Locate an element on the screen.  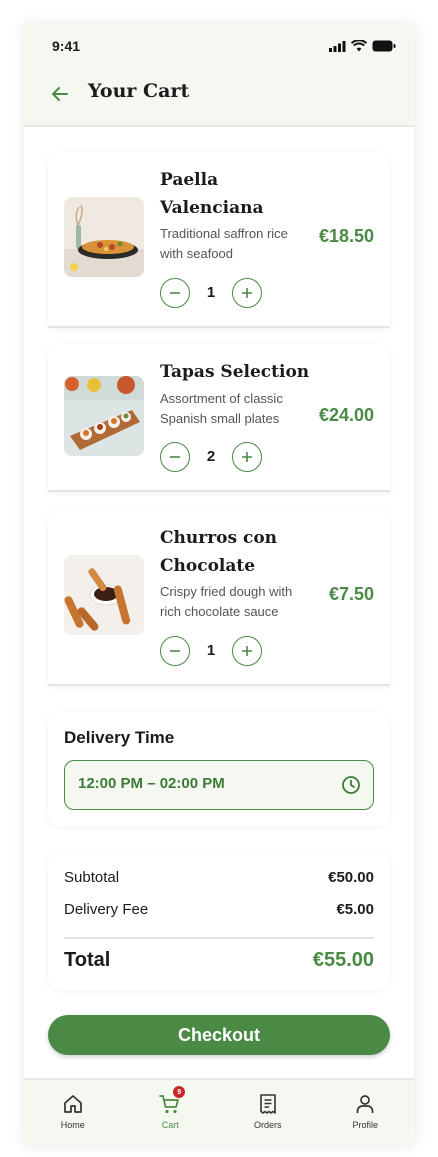
tab-orders: Orders is located at coordinates (268, 1112).